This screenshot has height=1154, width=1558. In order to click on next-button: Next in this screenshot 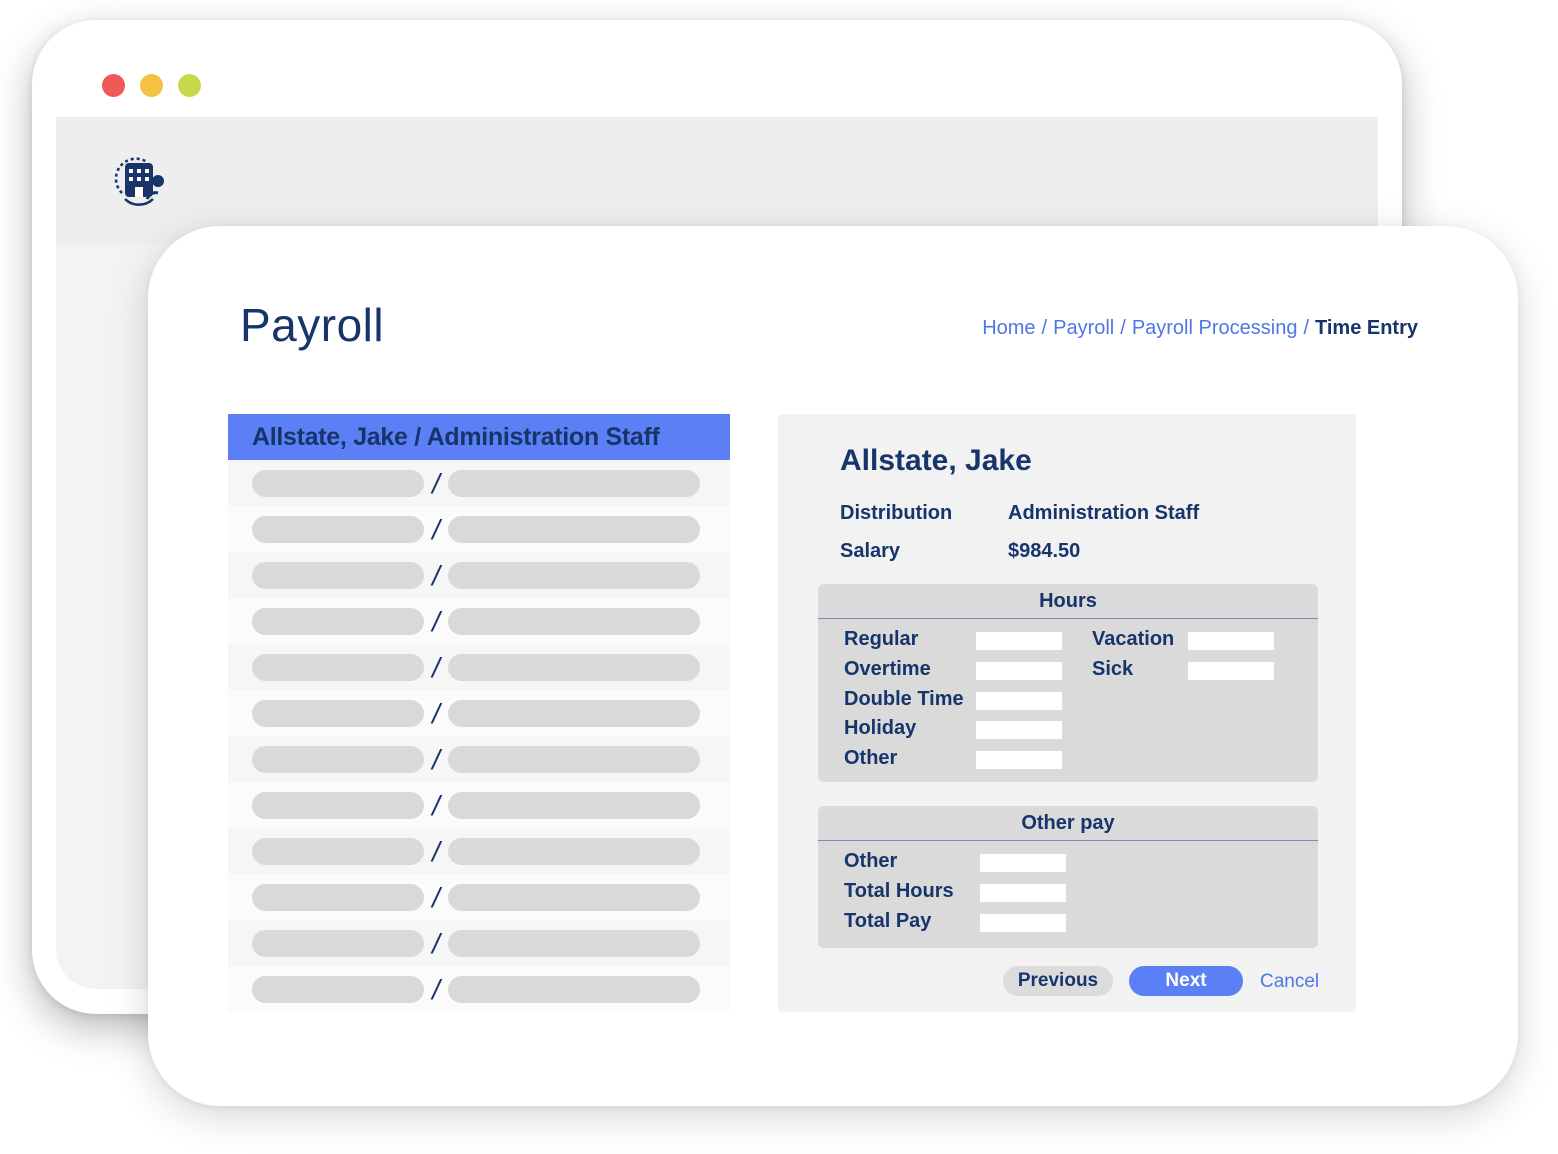, I will do `click(1186, 981)`.